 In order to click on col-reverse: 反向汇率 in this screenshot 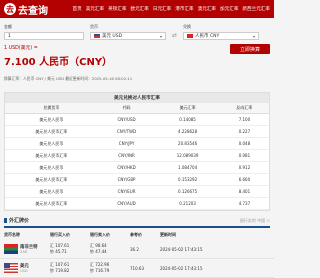, I will do `click(244, 108)`.